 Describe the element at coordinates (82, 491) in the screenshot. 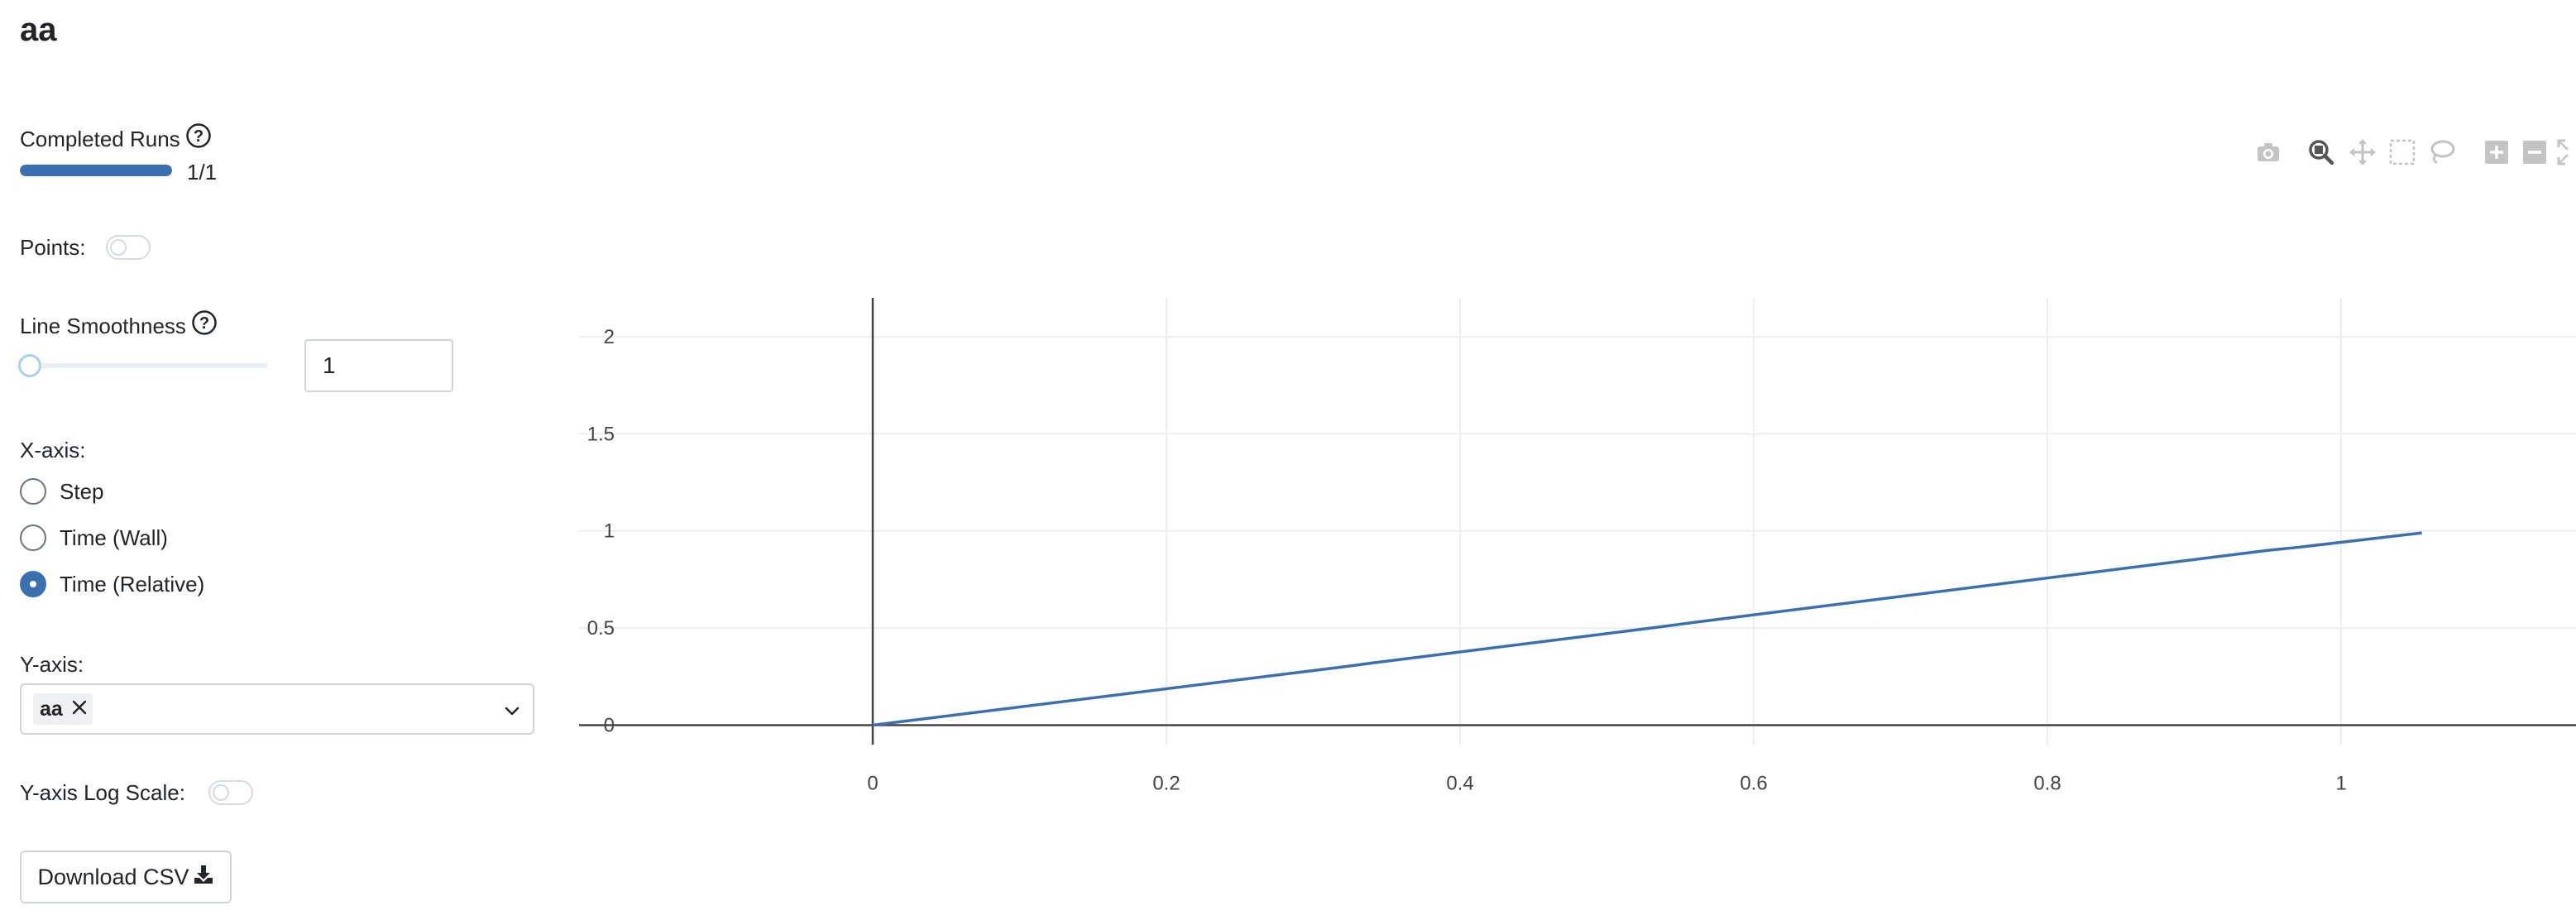

I see `x-axis-step-label: Step` at that location.